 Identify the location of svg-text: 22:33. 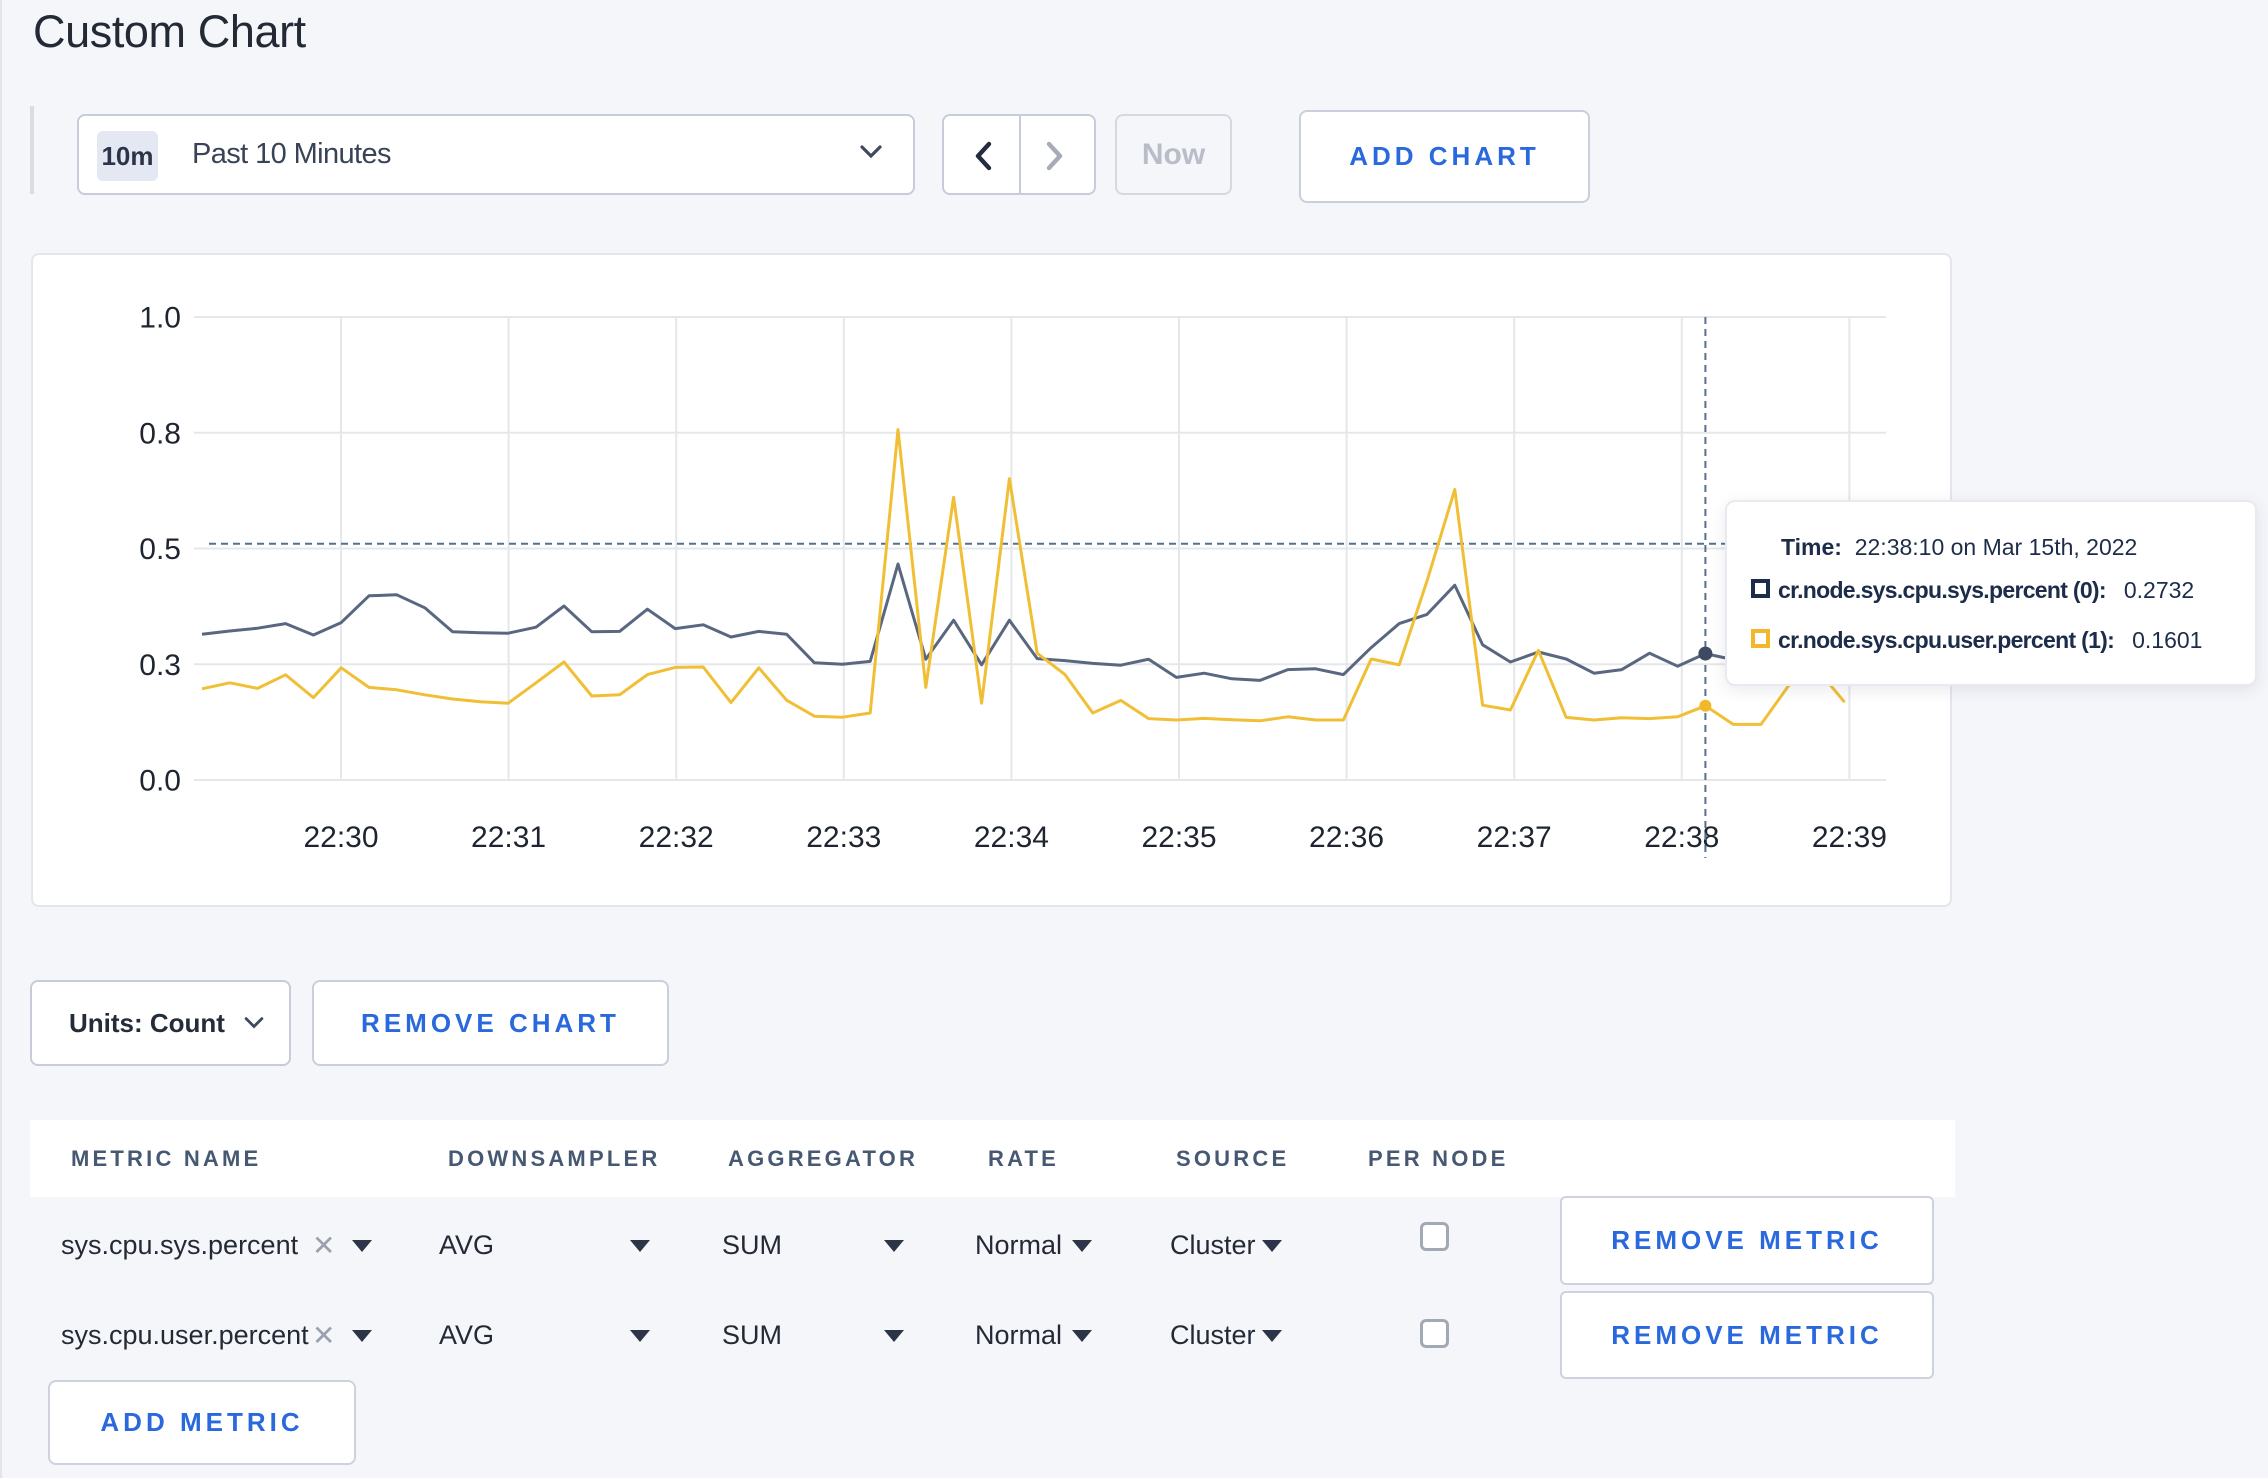
(843, 837).